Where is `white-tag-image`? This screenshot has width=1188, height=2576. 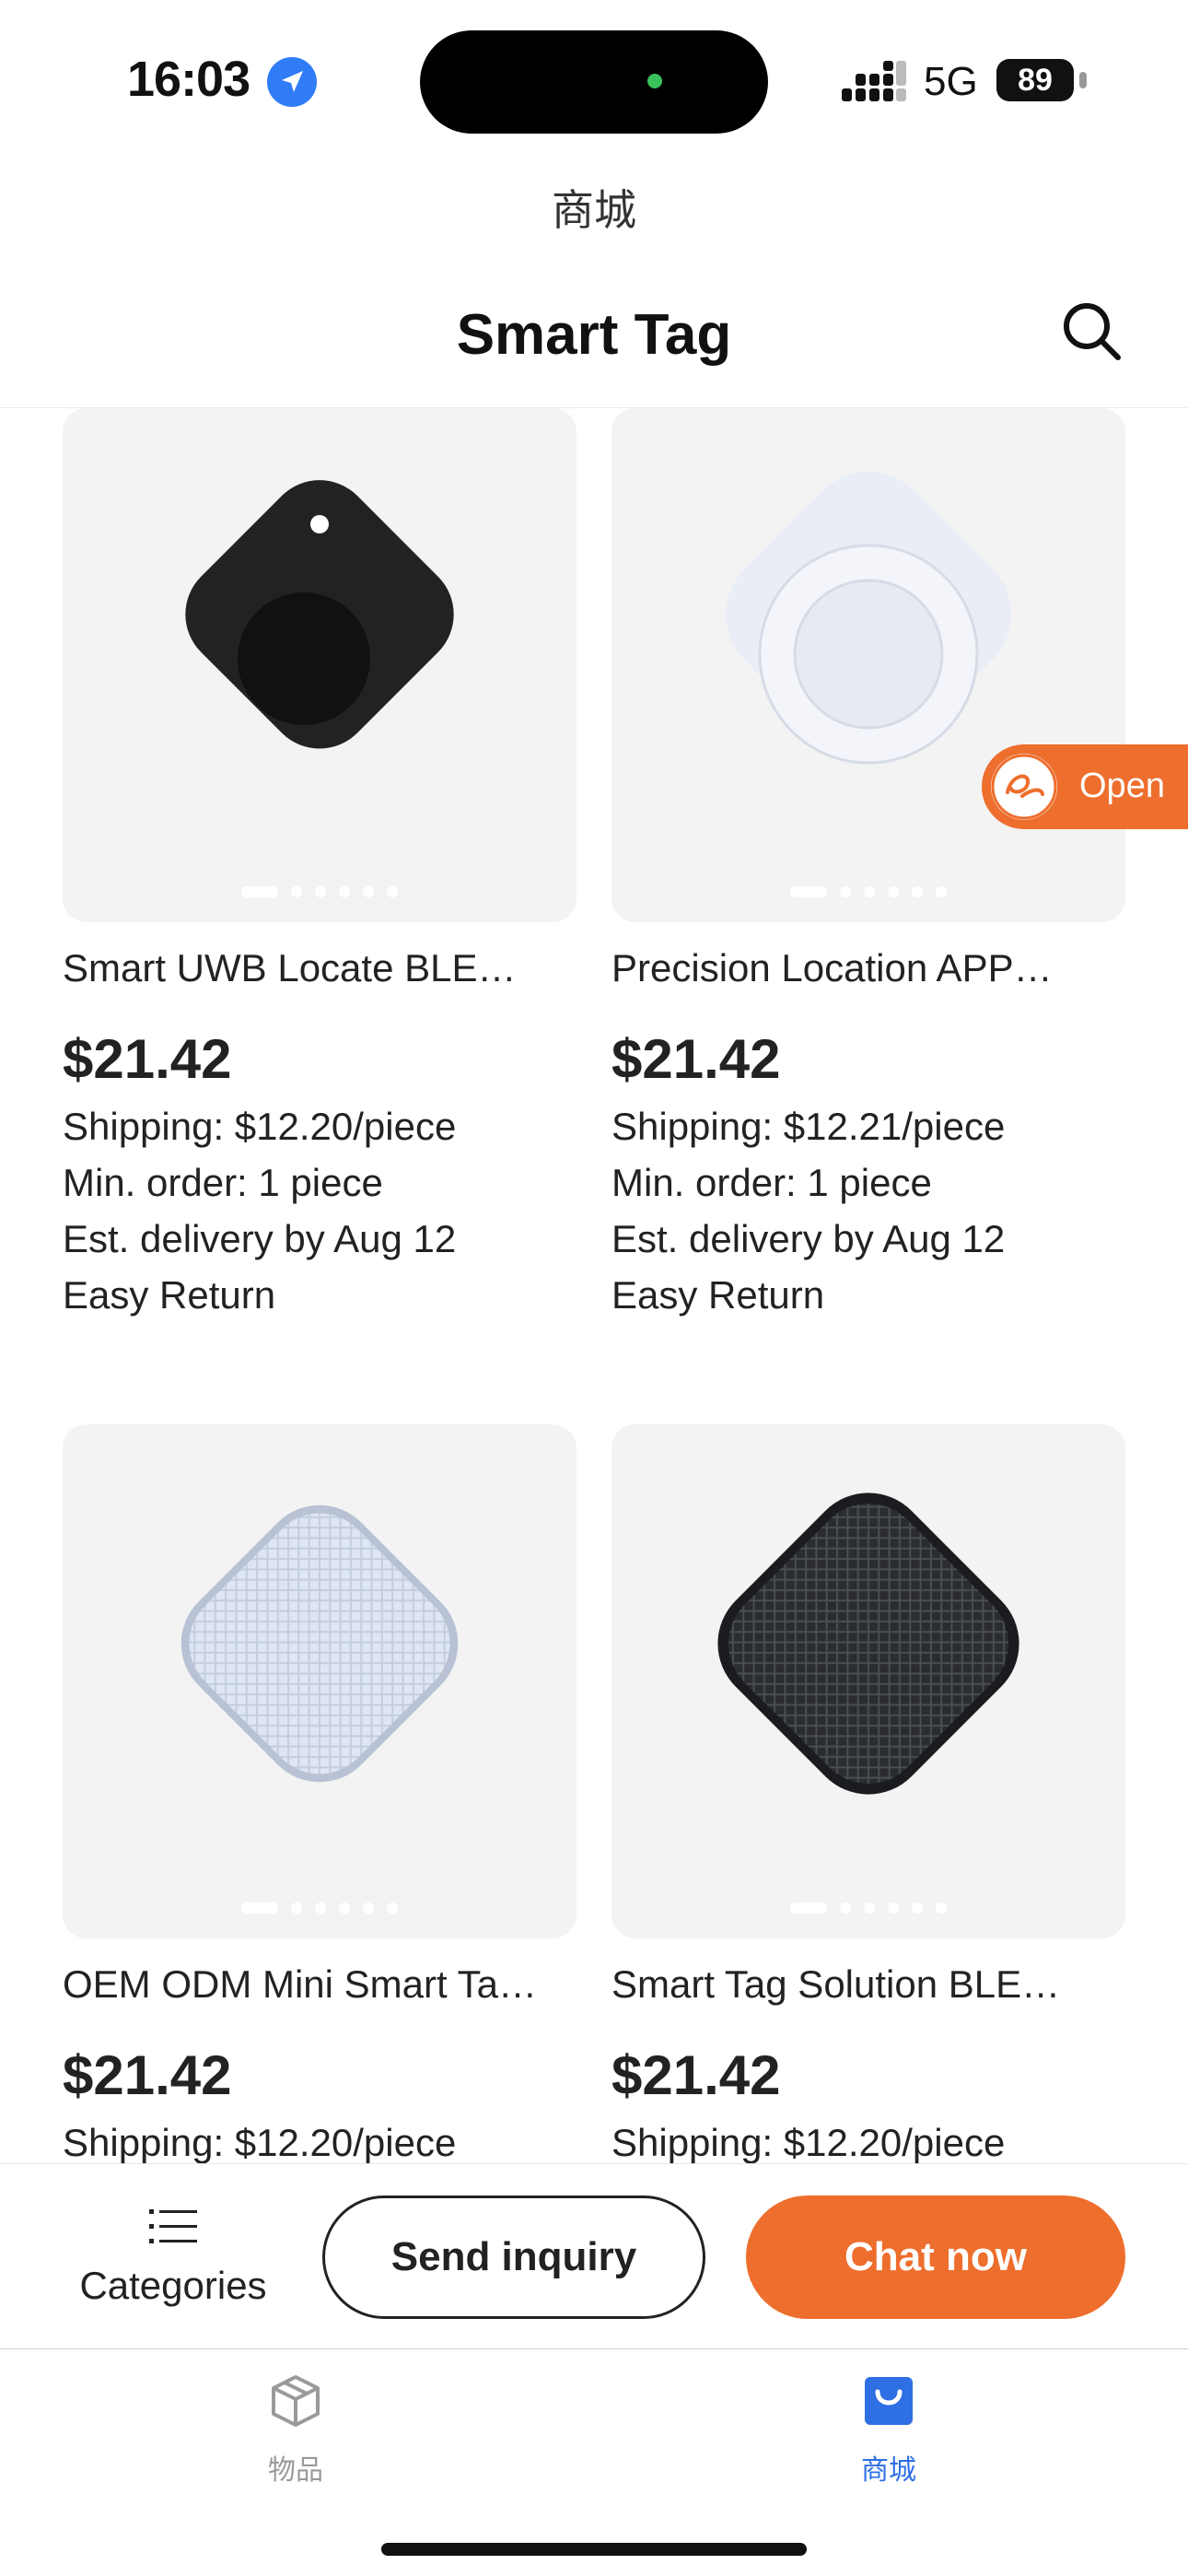 white-tag-image is located at coordinates (869, 618).